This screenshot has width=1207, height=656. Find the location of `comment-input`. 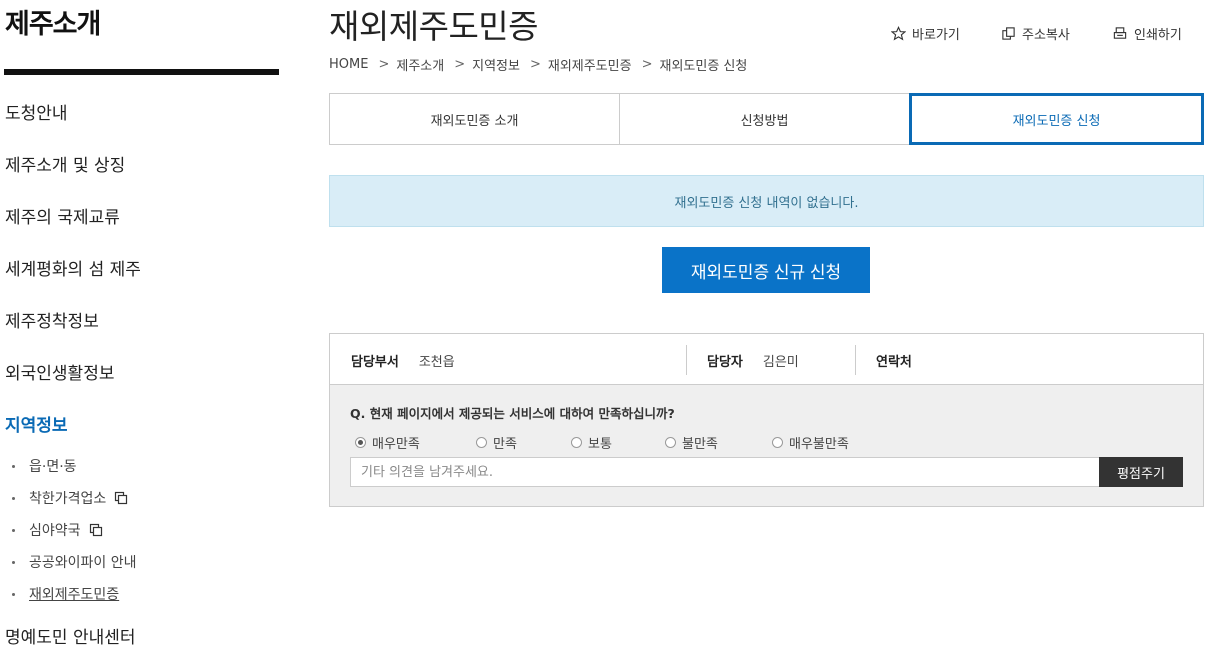

comment-input is located at coordinates (725, 472).